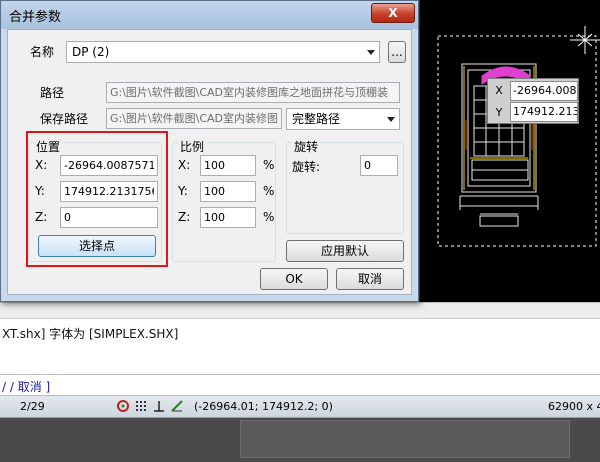 This screenshot has height=462, width=600. I want to click on scale-z-unit: %, so click(269, 217).